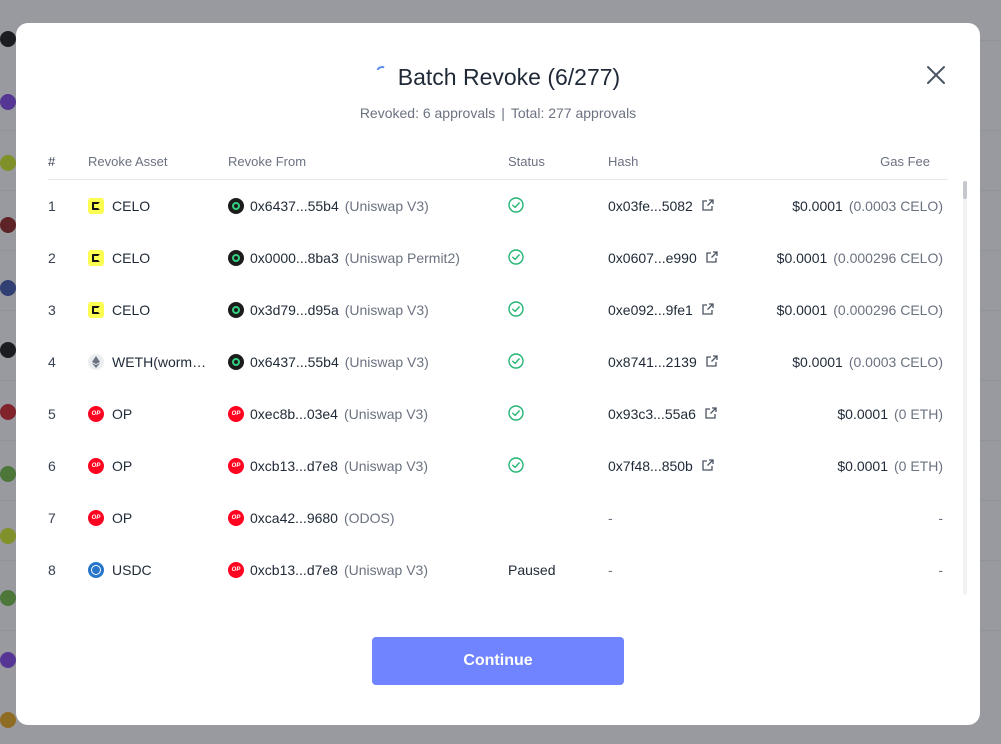  I want to click on row-index: 3, so click(52, 310).